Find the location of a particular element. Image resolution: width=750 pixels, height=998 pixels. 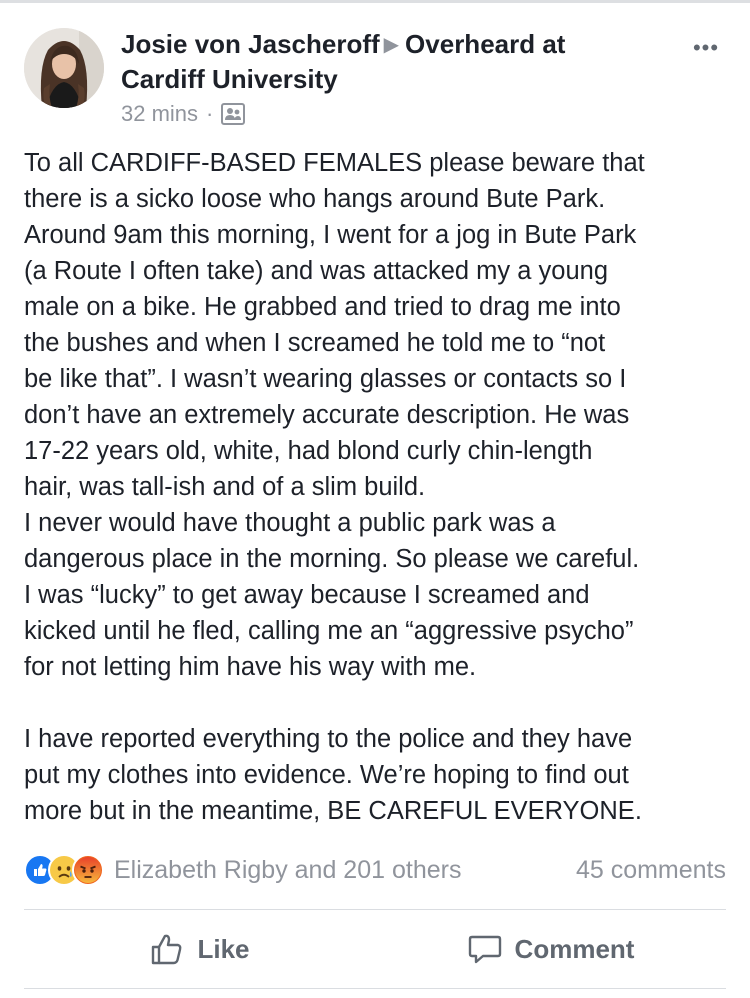

group-name-line2: Cardiff University is located at coordinates (229, 79).